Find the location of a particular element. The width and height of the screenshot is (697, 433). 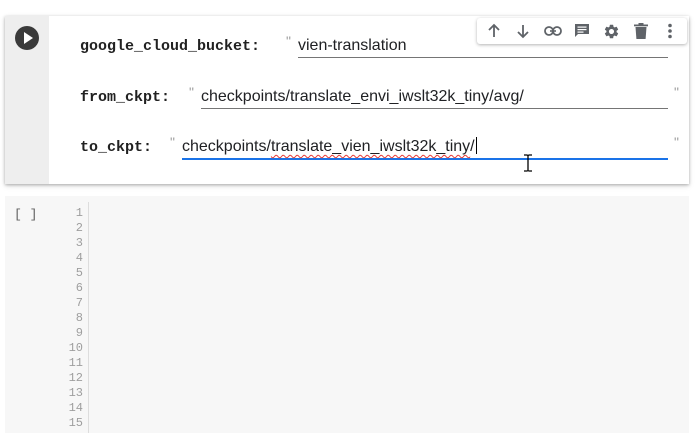

settings-button is located at coordinates (611, 31).